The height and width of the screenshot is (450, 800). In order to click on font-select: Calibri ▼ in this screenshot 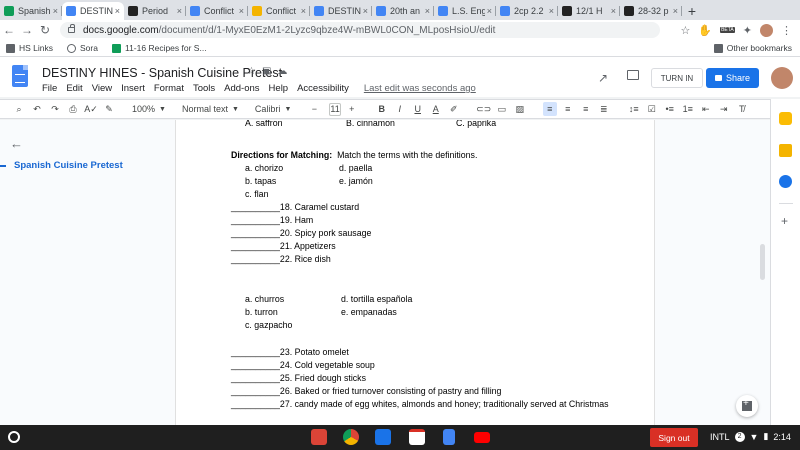, I will do `click(273, 109)`.